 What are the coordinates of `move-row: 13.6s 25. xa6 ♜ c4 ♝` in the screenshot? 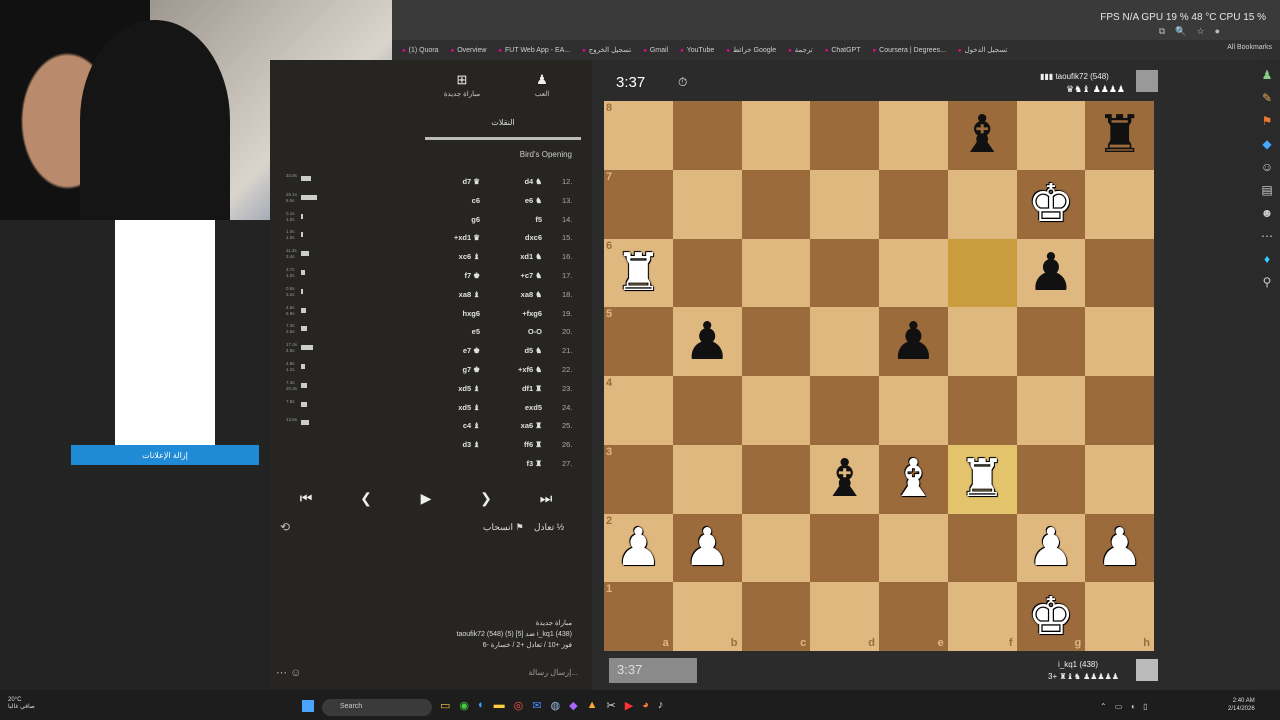 It's located at (425, 426).